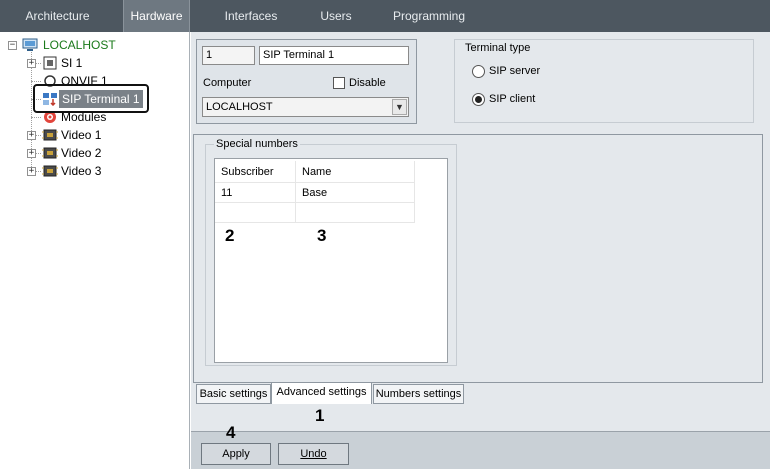 The width and height of the screenshot is (770, 469). I want to click on special-numbers-title: Special numbers, so click(257, 144).